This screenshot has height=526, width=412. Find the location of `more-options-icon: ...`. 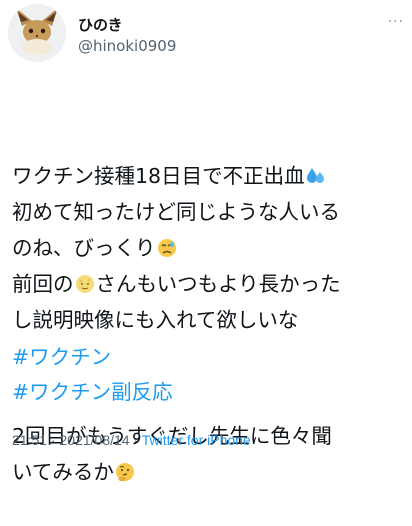

more-options-icon: ... is located at coordinates (396, 18).